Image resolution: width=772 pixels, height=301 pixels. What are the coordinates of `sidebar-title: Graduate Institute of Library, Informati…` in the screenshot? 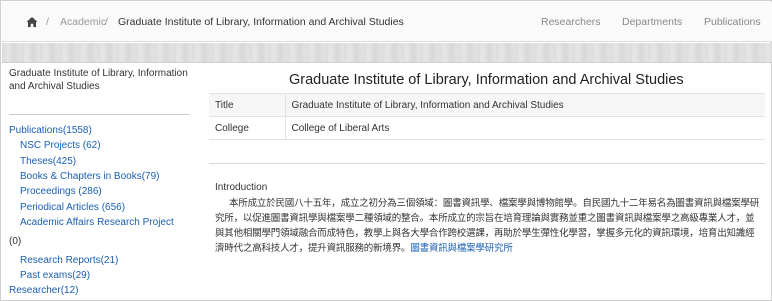 It's located at (98, 80).